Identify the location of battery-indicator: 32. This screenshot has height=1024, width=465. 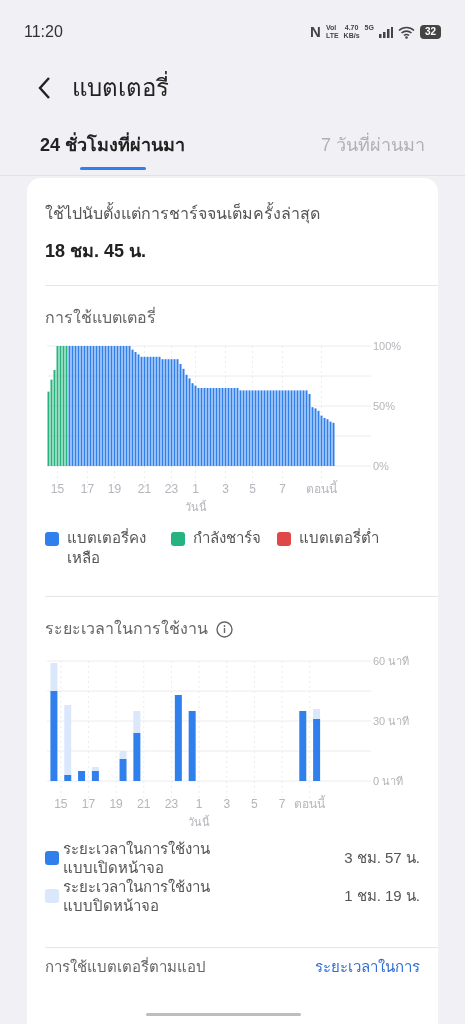
(430, 32).